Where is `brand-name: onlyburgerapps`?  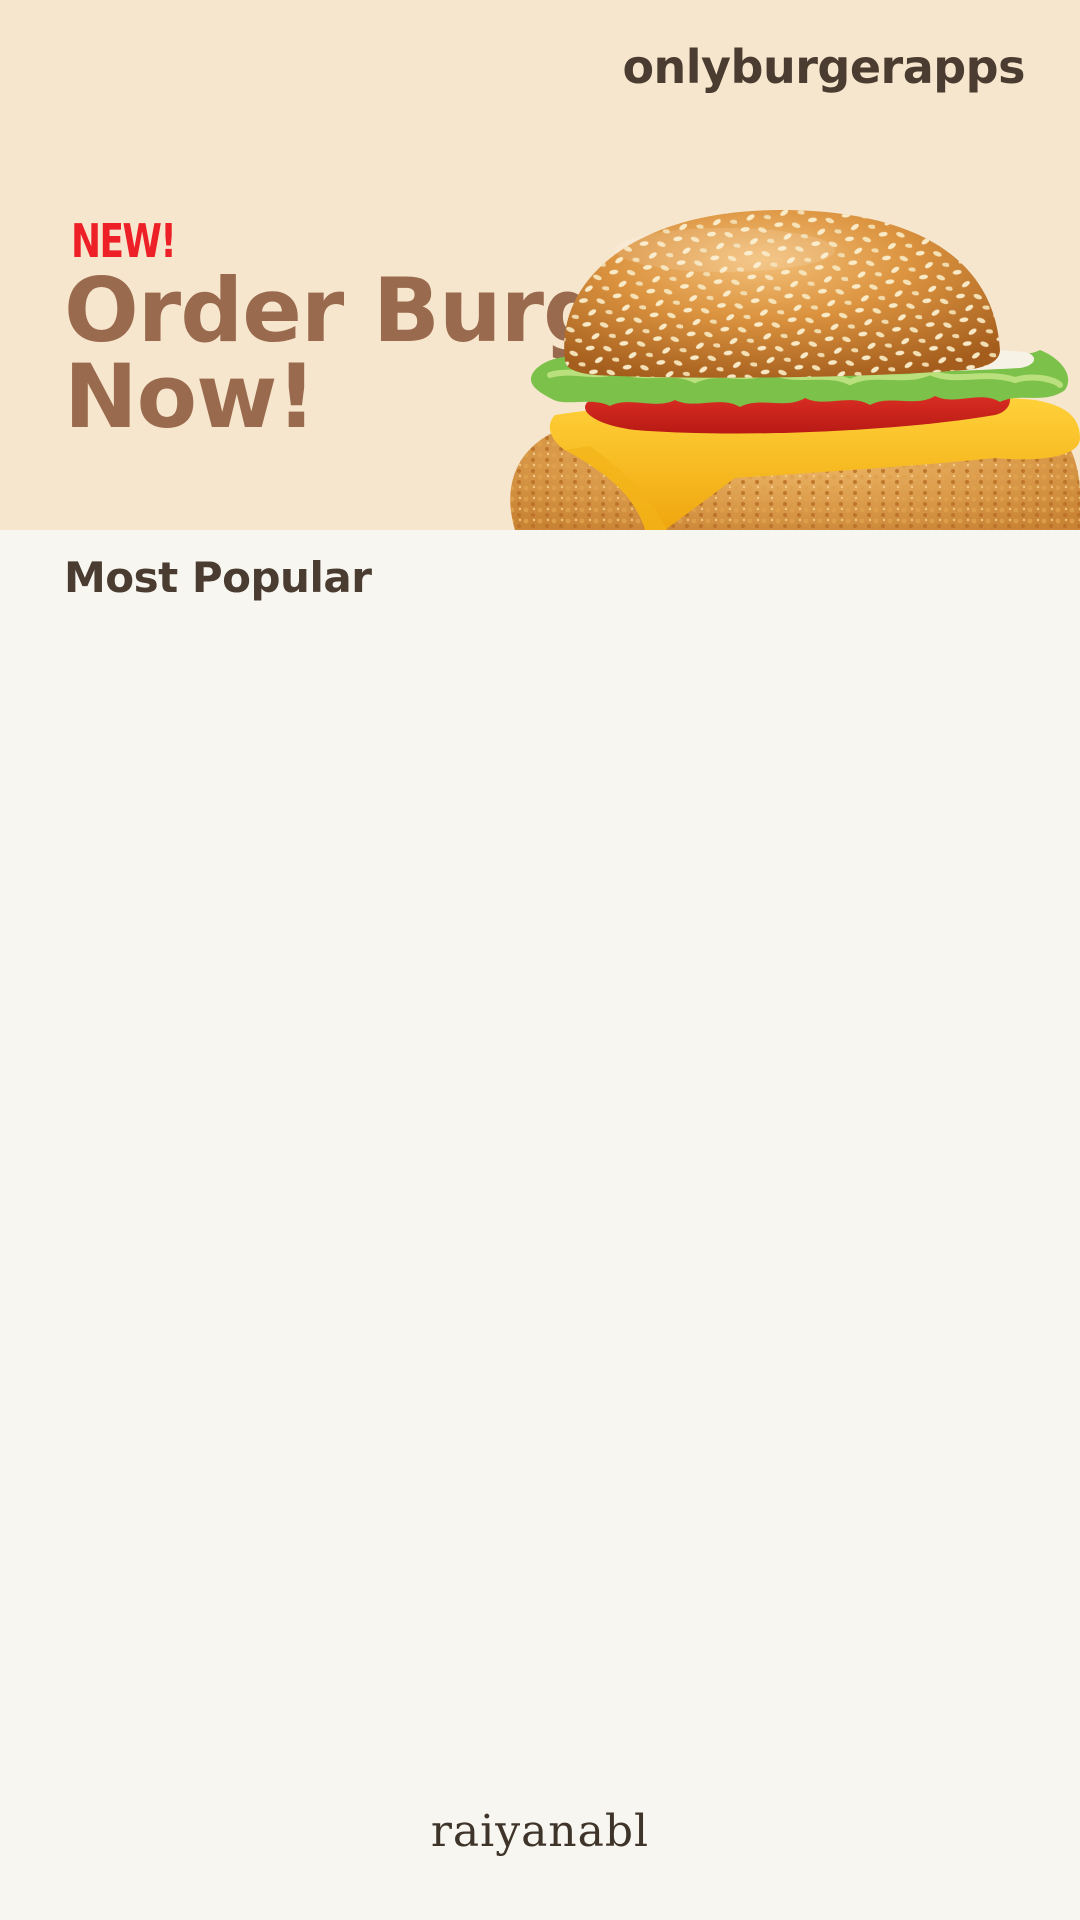
brand-name: onlyburgerapps is located at coordinates (823, 67).